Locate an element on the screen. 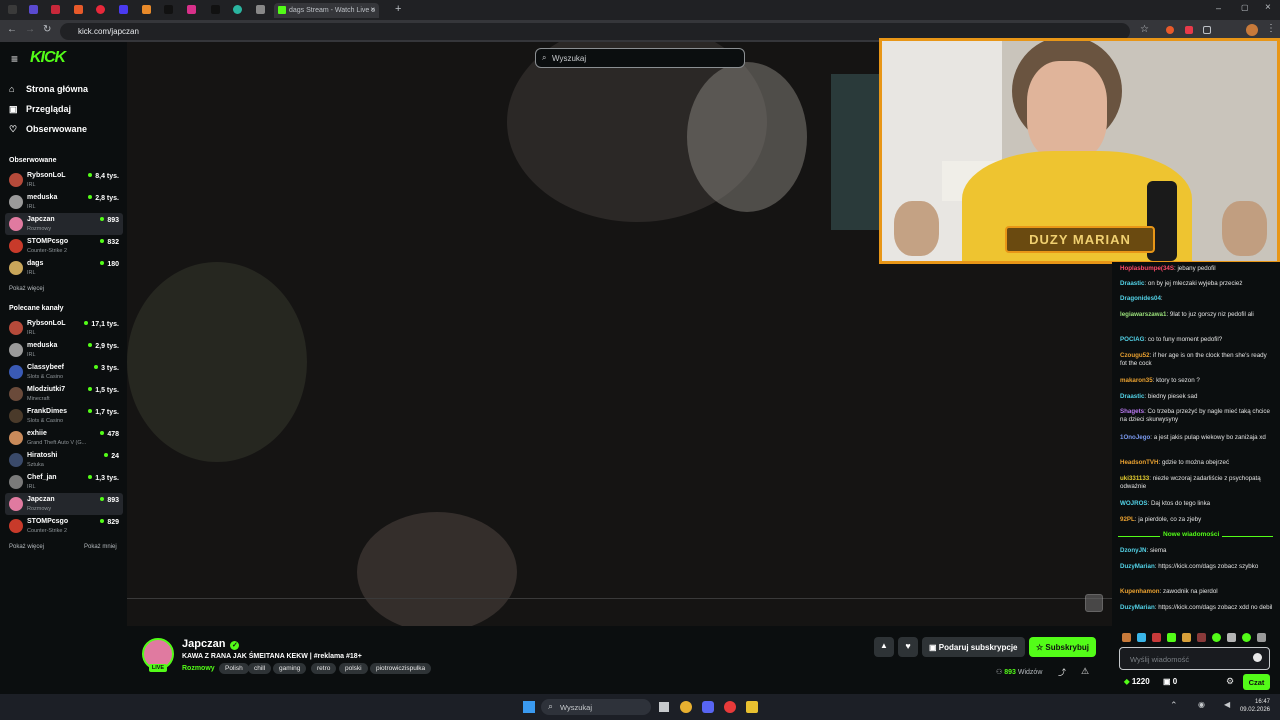 This screenshot has width=1280, height=720. chat-input: Wyślij wiadomość is located at coordinates (1194, 658).